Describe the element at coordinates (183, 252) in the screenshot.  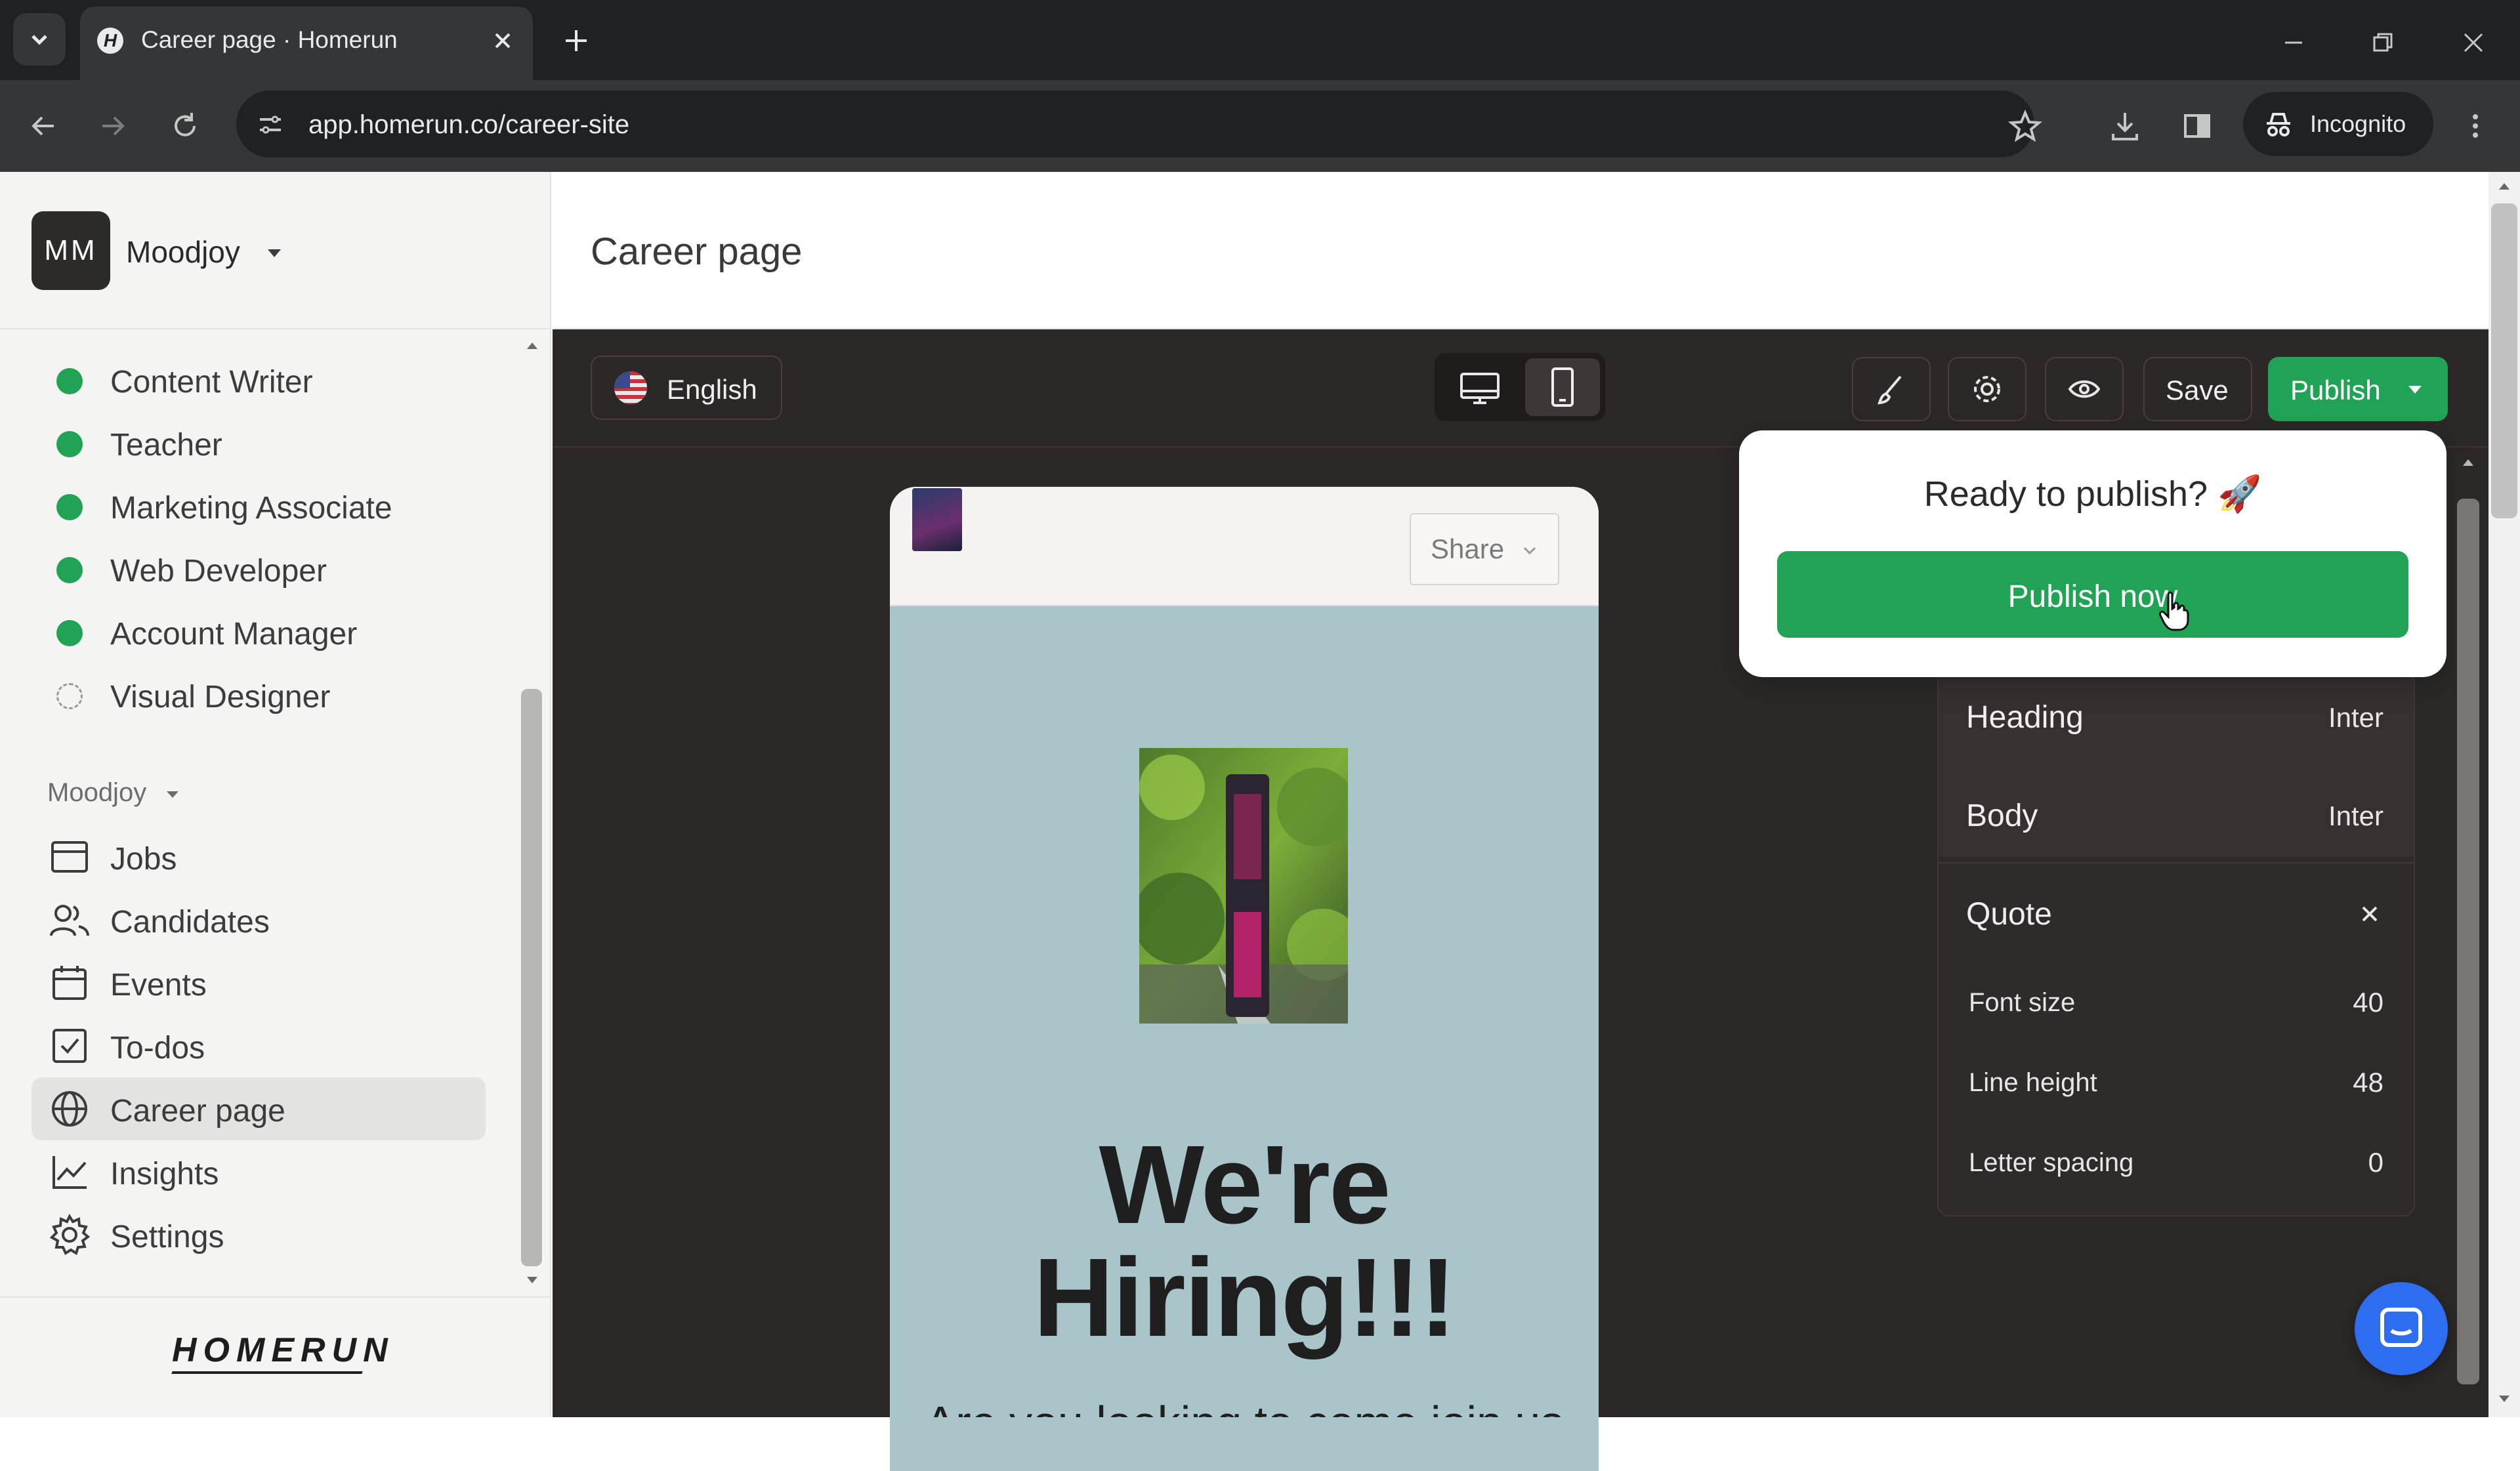
I see `org-switcher-label: Moodjoy` at that location.